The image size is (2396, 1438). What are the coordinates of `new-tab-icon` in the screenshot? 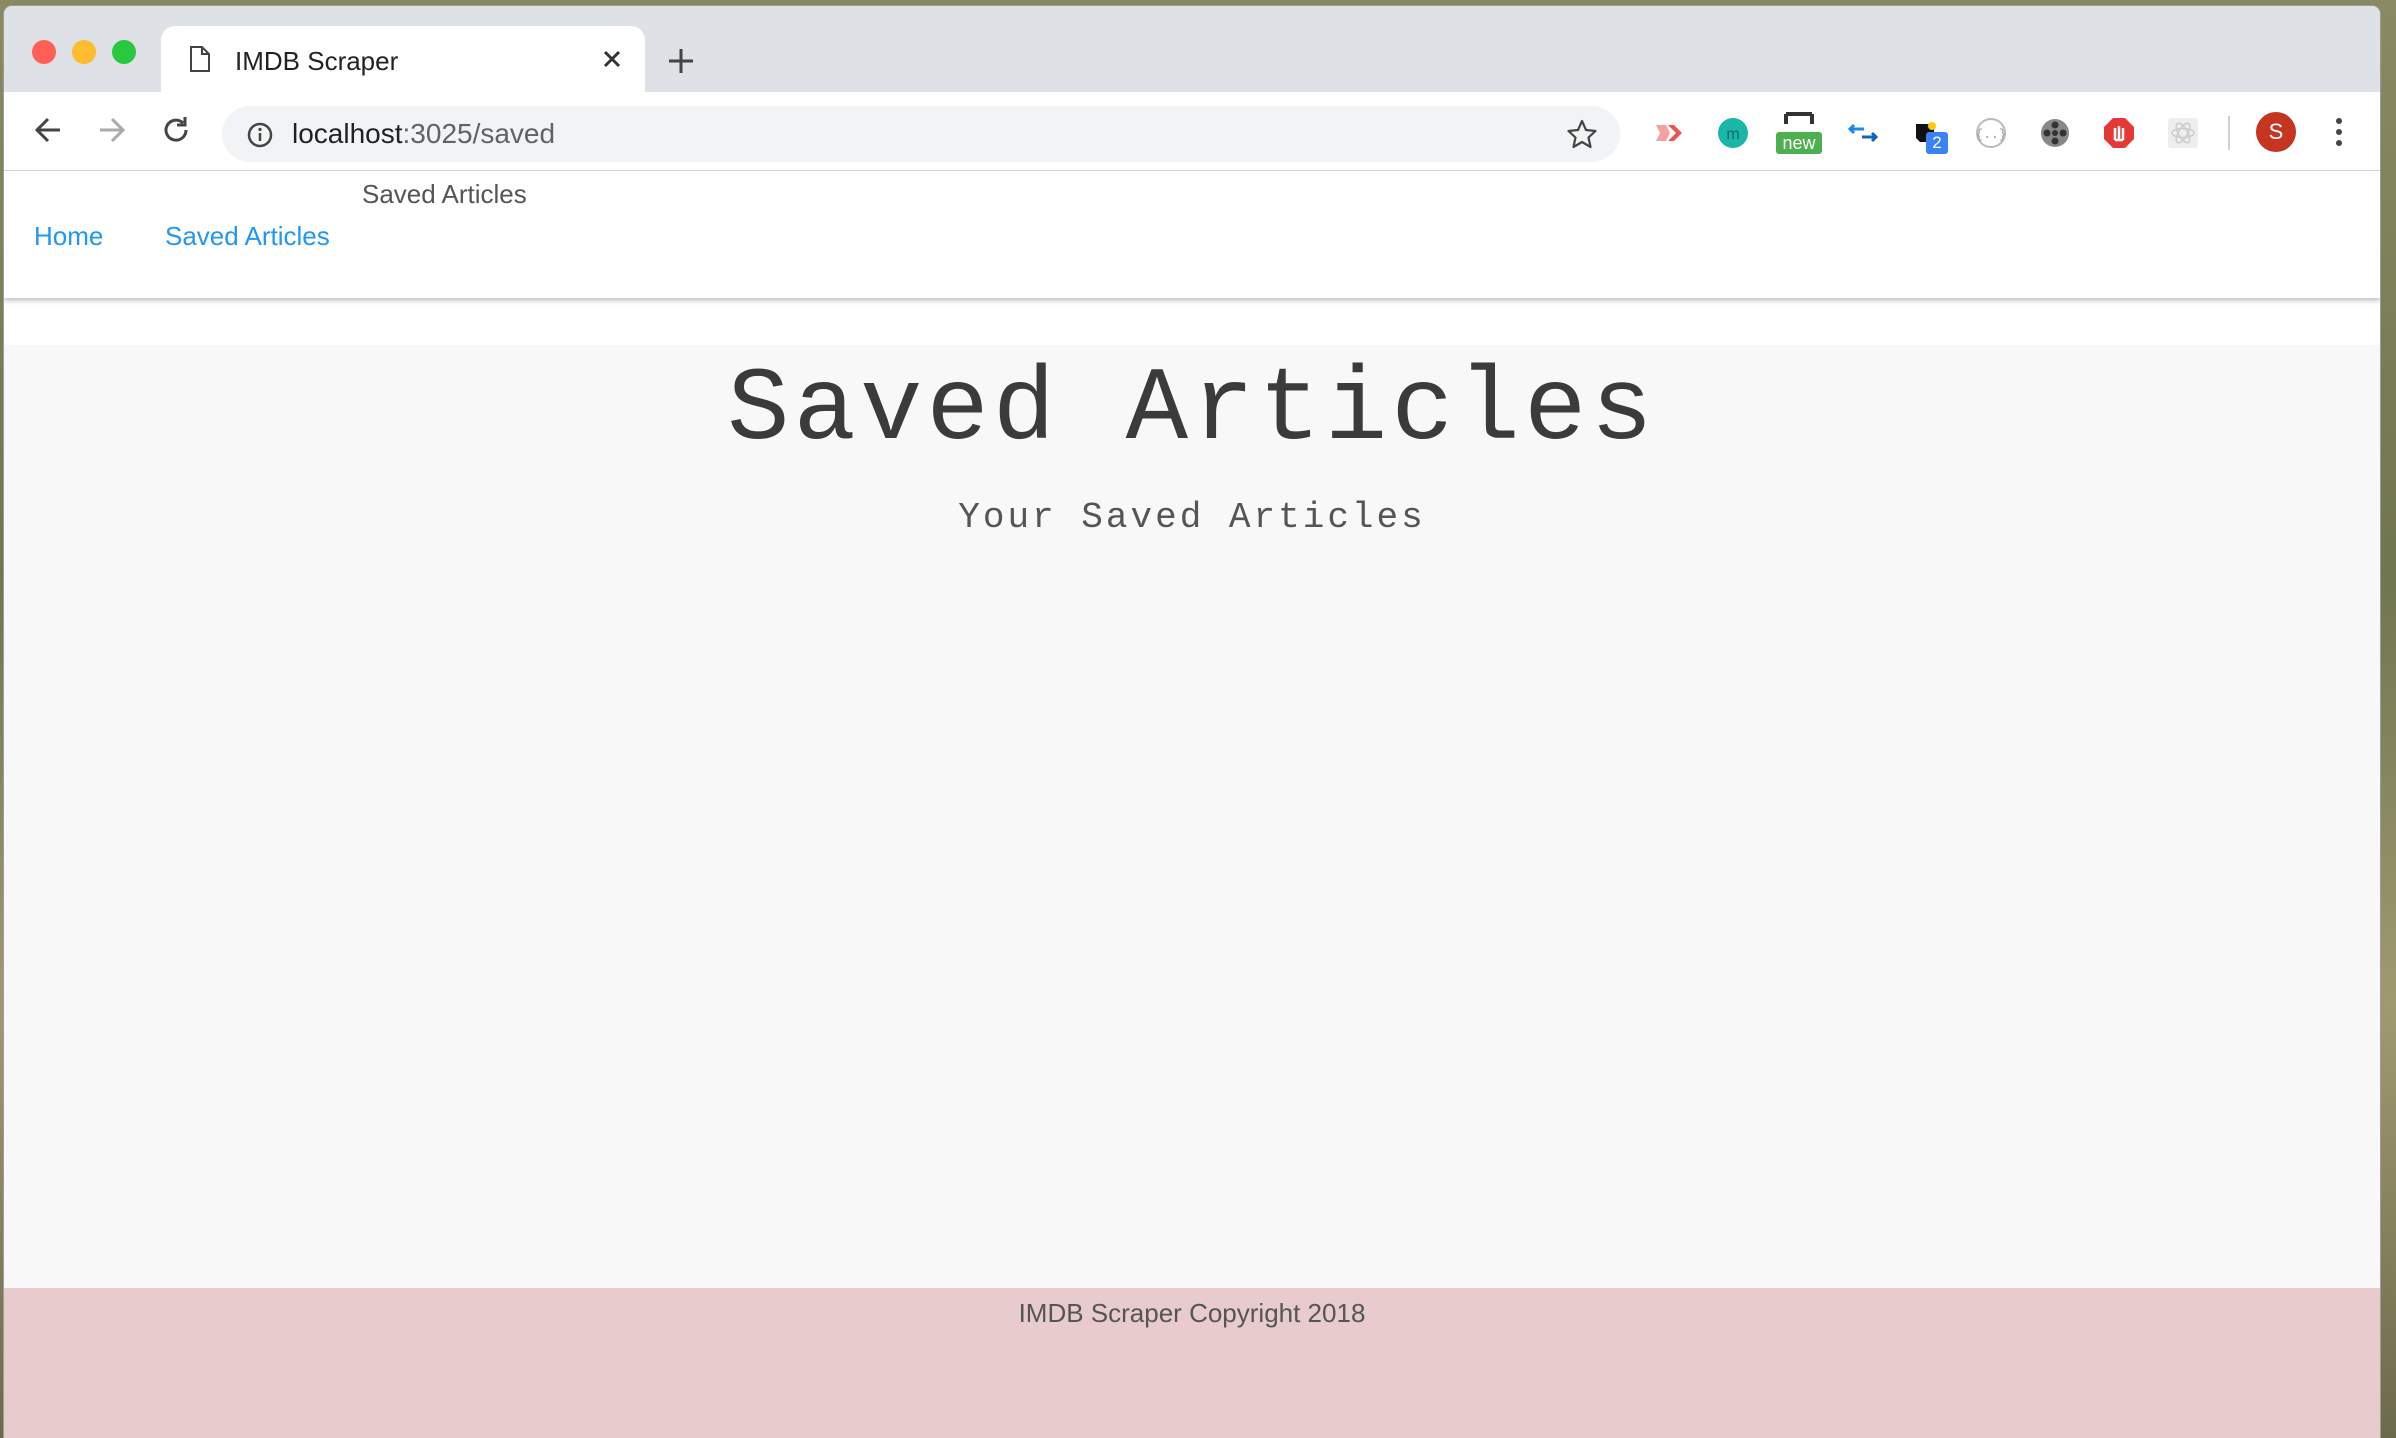 It's located at (681, 61).